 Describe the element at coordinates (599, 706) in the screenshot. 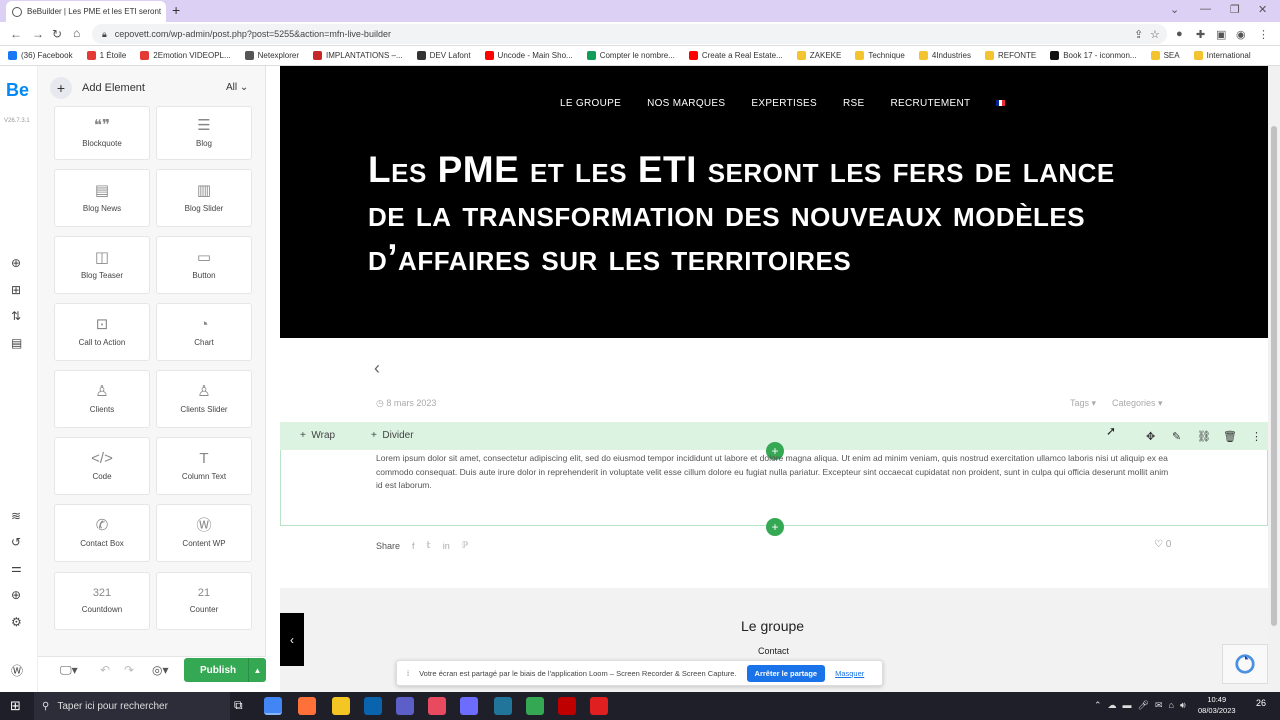

I see `acrobat-icon` at that location.